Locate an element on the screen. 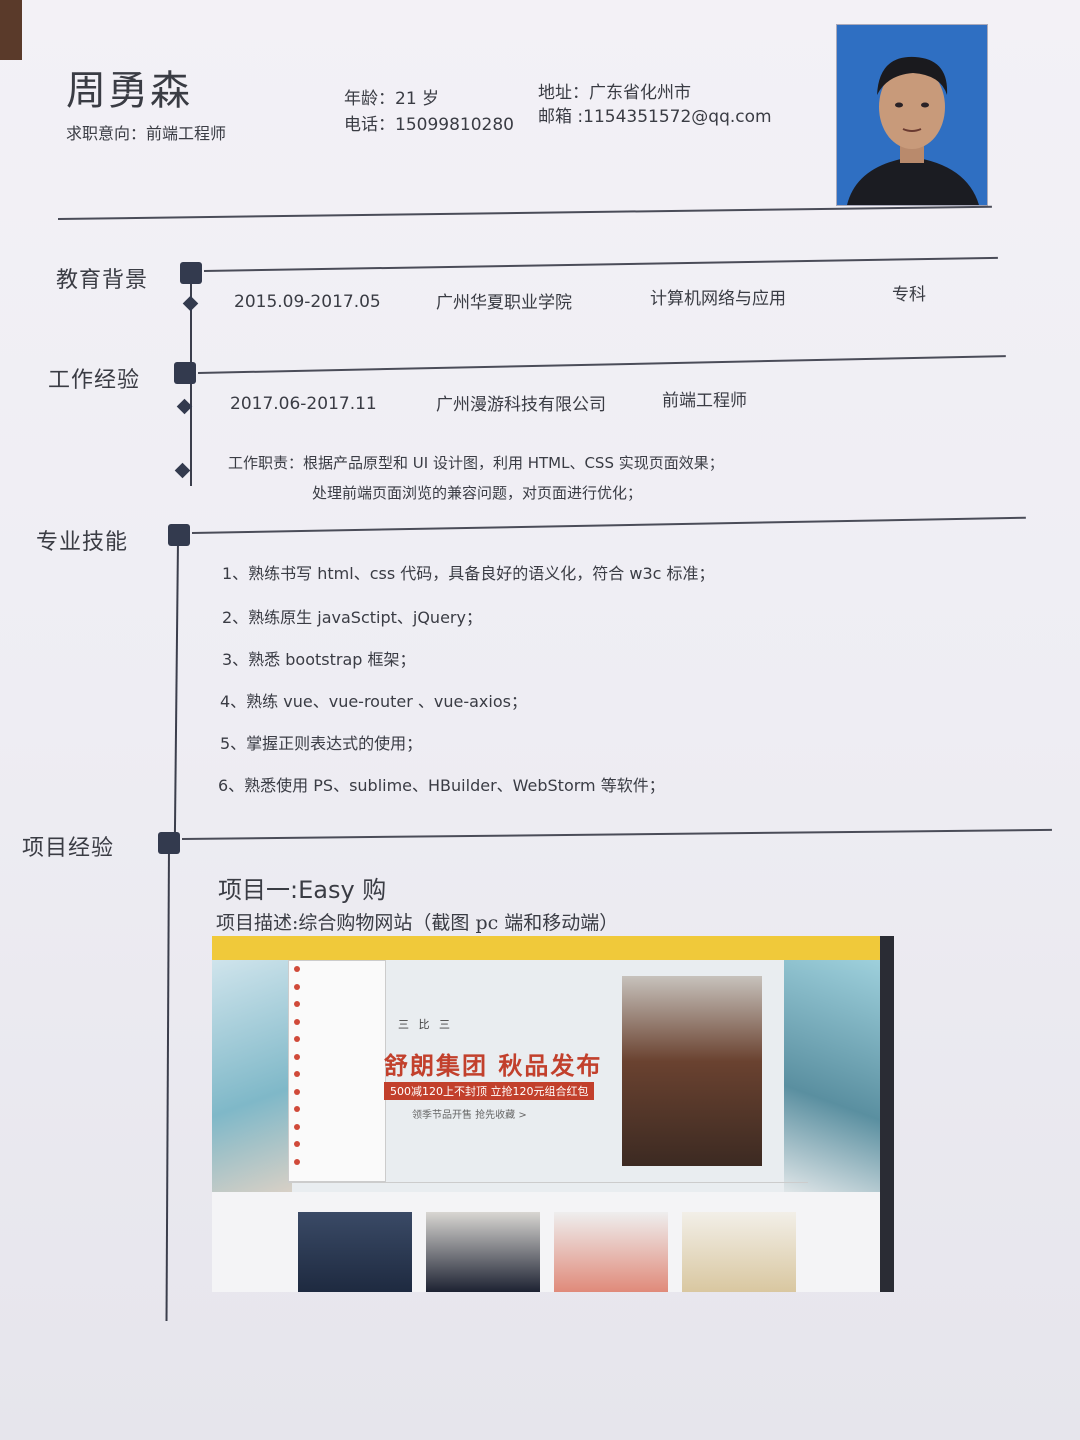 This screenshot has width=1080, height=1440. email-field: 邮箱 :1154351572@qq.com is located at coordinates (655, 117).